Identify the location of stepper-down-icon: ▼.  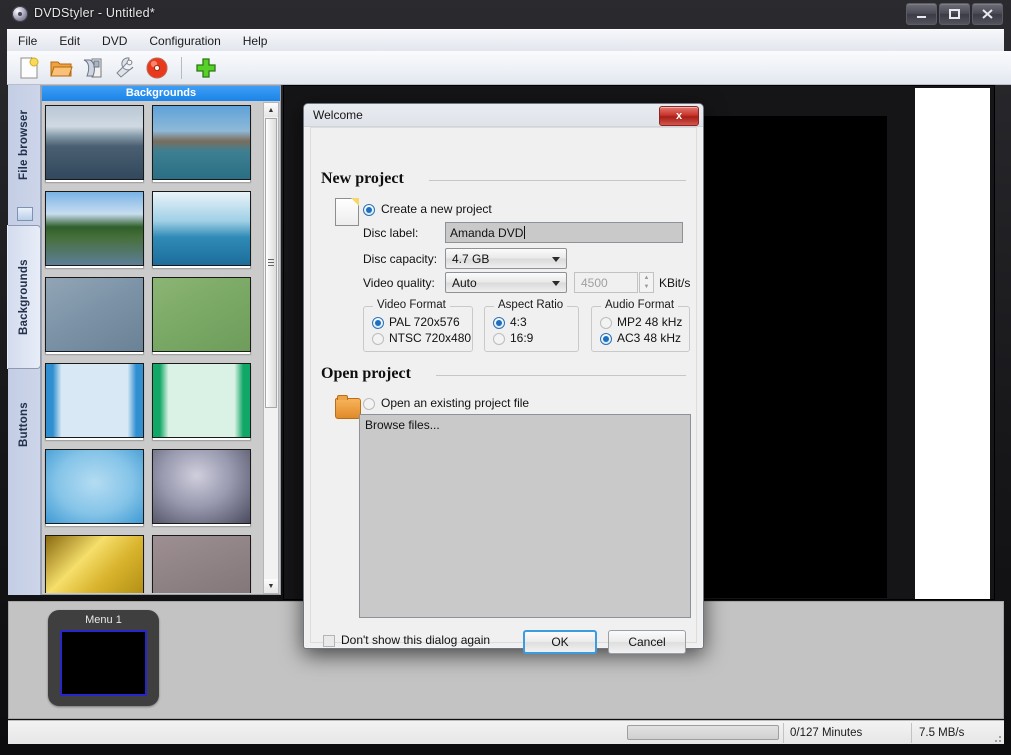
(646, 286).